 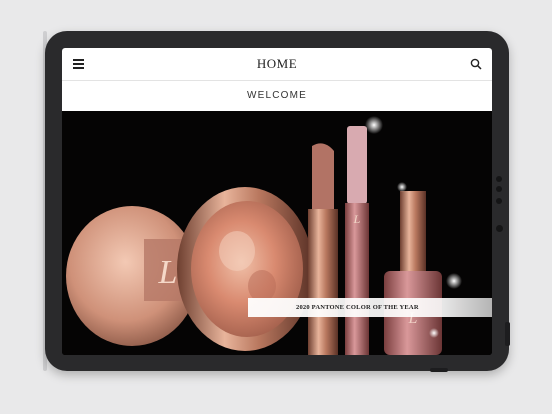 What do you see at coordinates (370, 307) in the screenshot?
I see `promo-banner-label: 2020 PANTONE COLOR OF THE YEAR` at bounding box center [370, 307].